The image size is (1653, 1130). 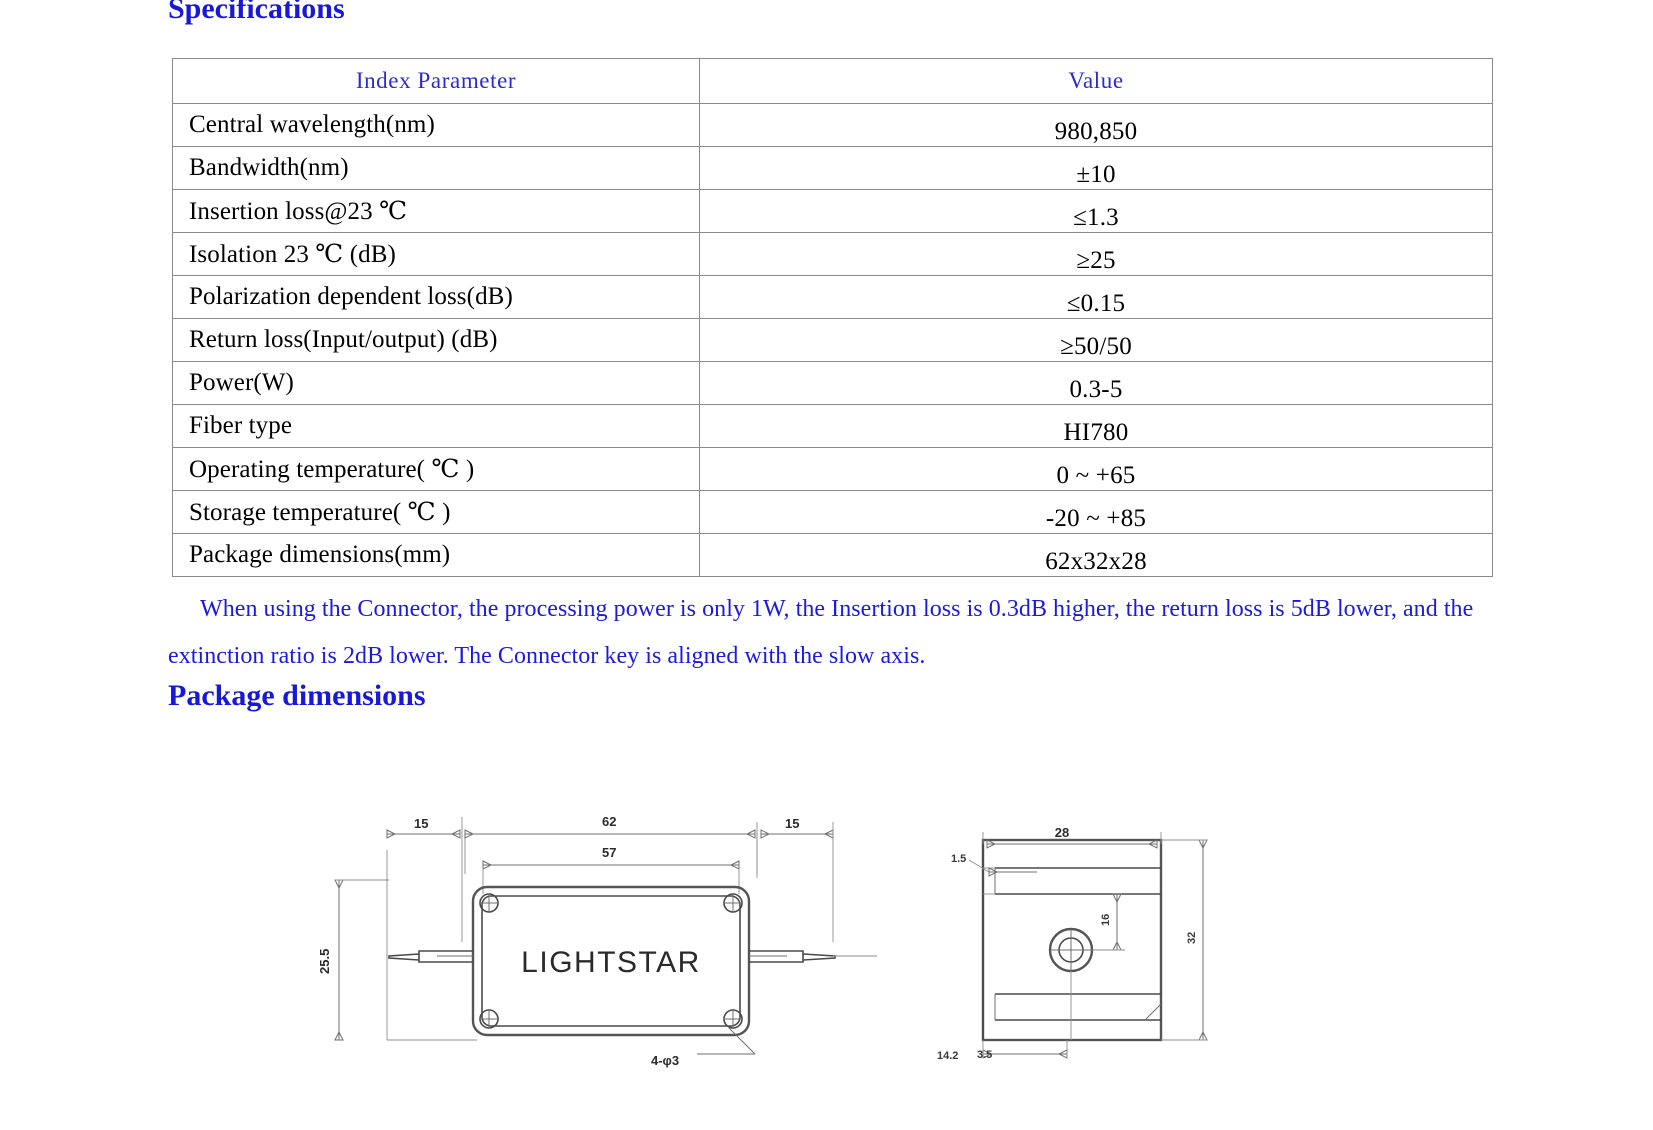 I want to click on row-value: ≥50/50, so click(x=1096, y=340).